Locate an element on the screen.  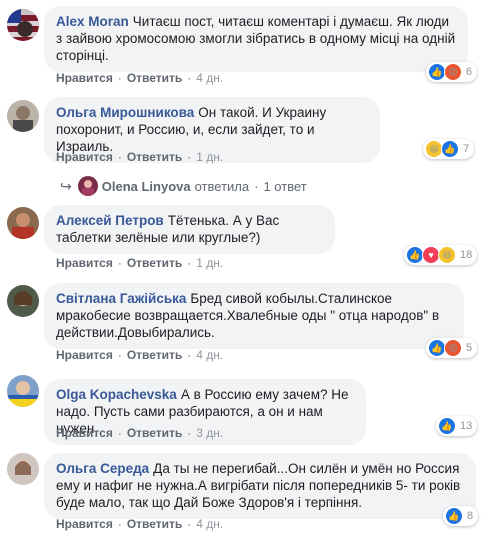
comment-author: Alex Moran is located at coordinates (92, 21).